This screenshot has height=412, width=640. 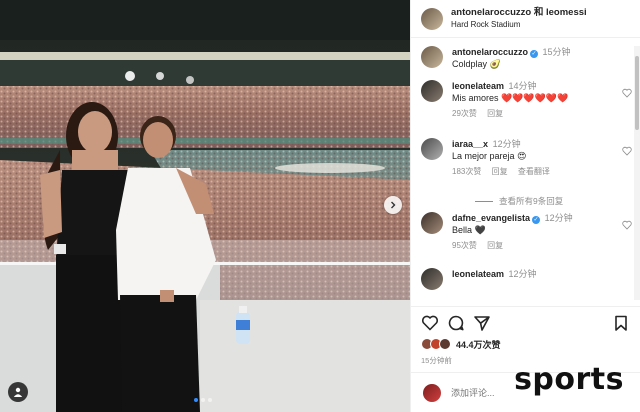 I want to click on carousel-dots, so click(x=203, y=400).